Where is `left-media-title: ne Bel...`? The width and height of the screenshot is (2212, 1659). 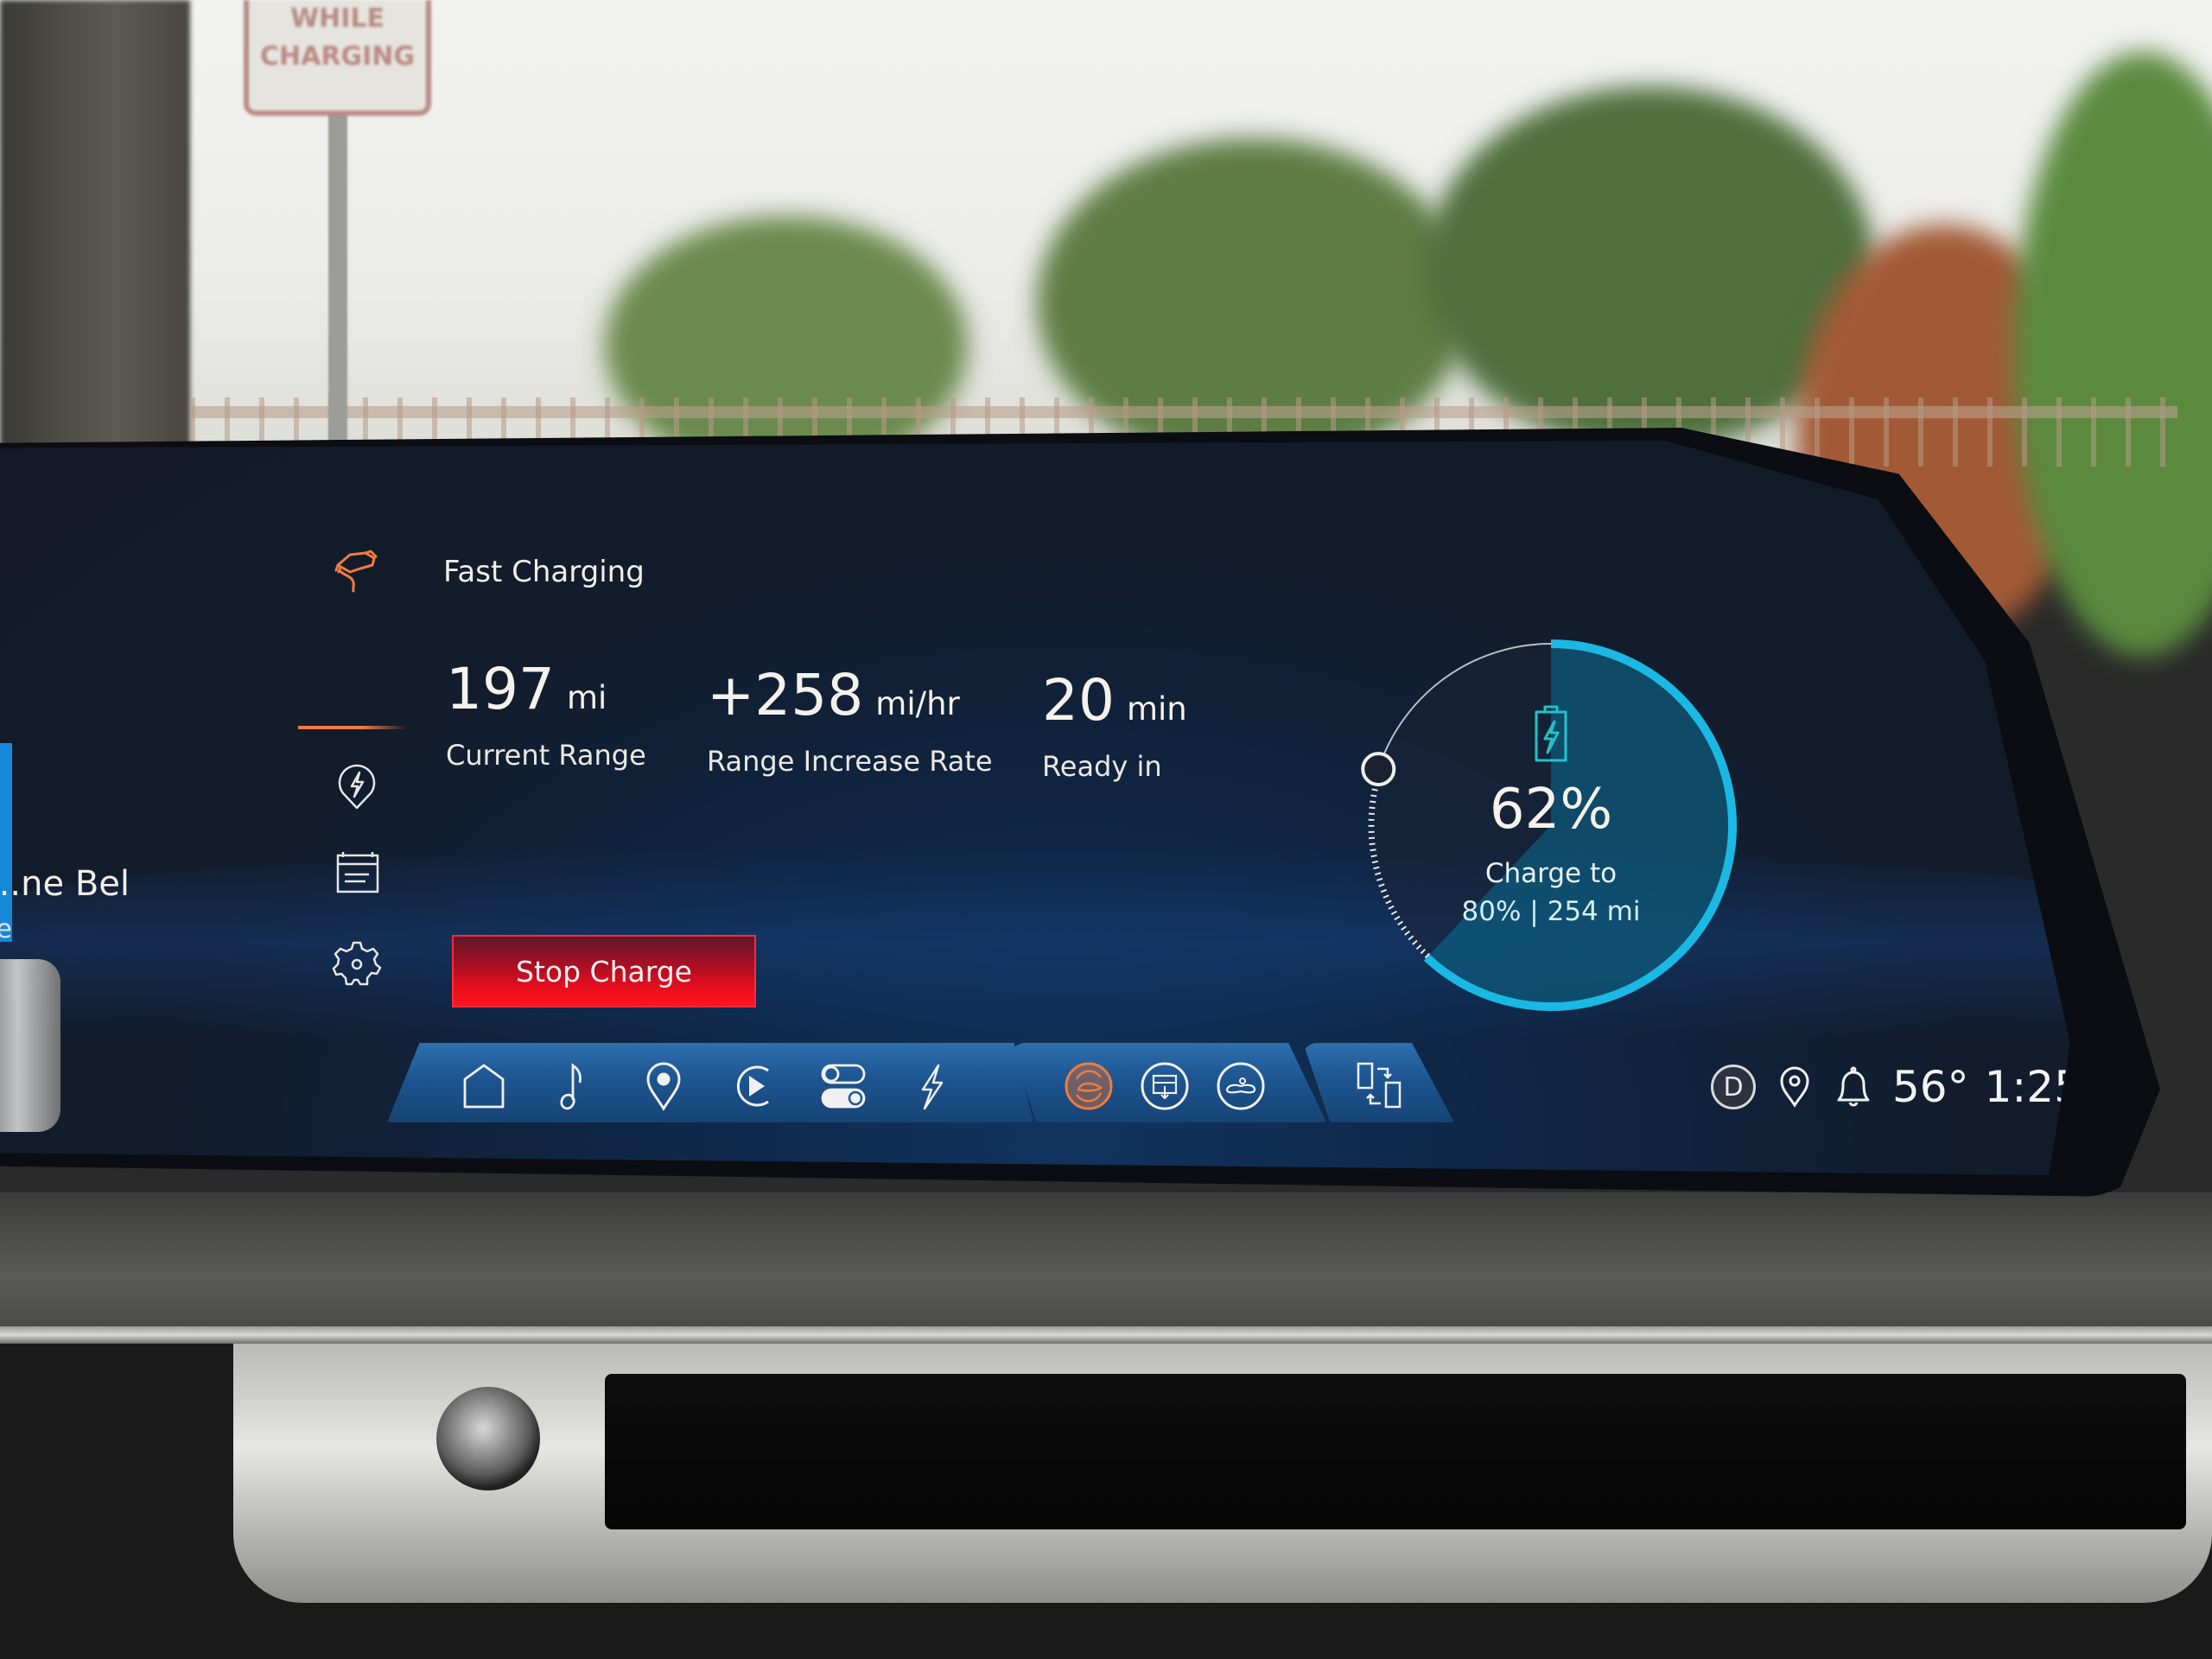
left-media-title: ne Bel... is located at coordinates (65, 884).